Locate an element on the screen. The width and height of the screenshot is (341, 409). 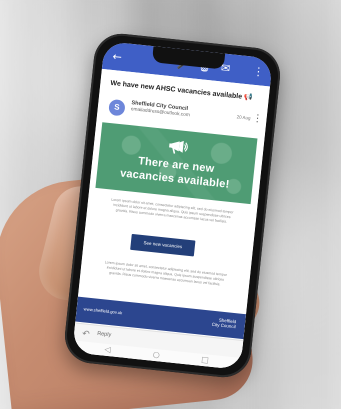
megaphone-icon is located at coordinates (178, 147).